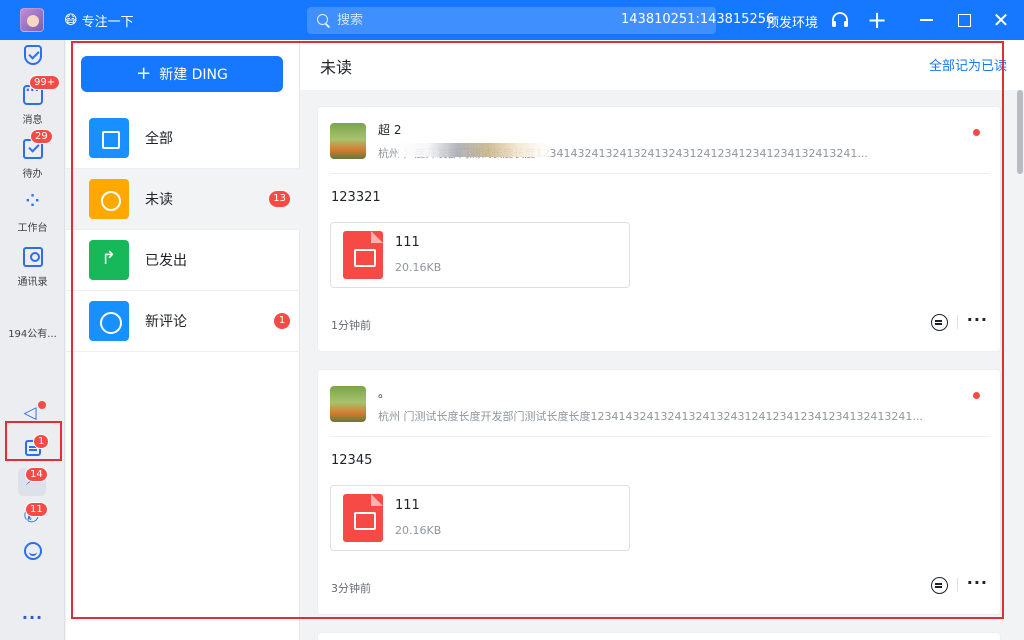  What do you see at coordinates (968, 64) in the screenshot?
I see `mark-all-read-link: 全部记为已读` at bounding box center [968, 64].